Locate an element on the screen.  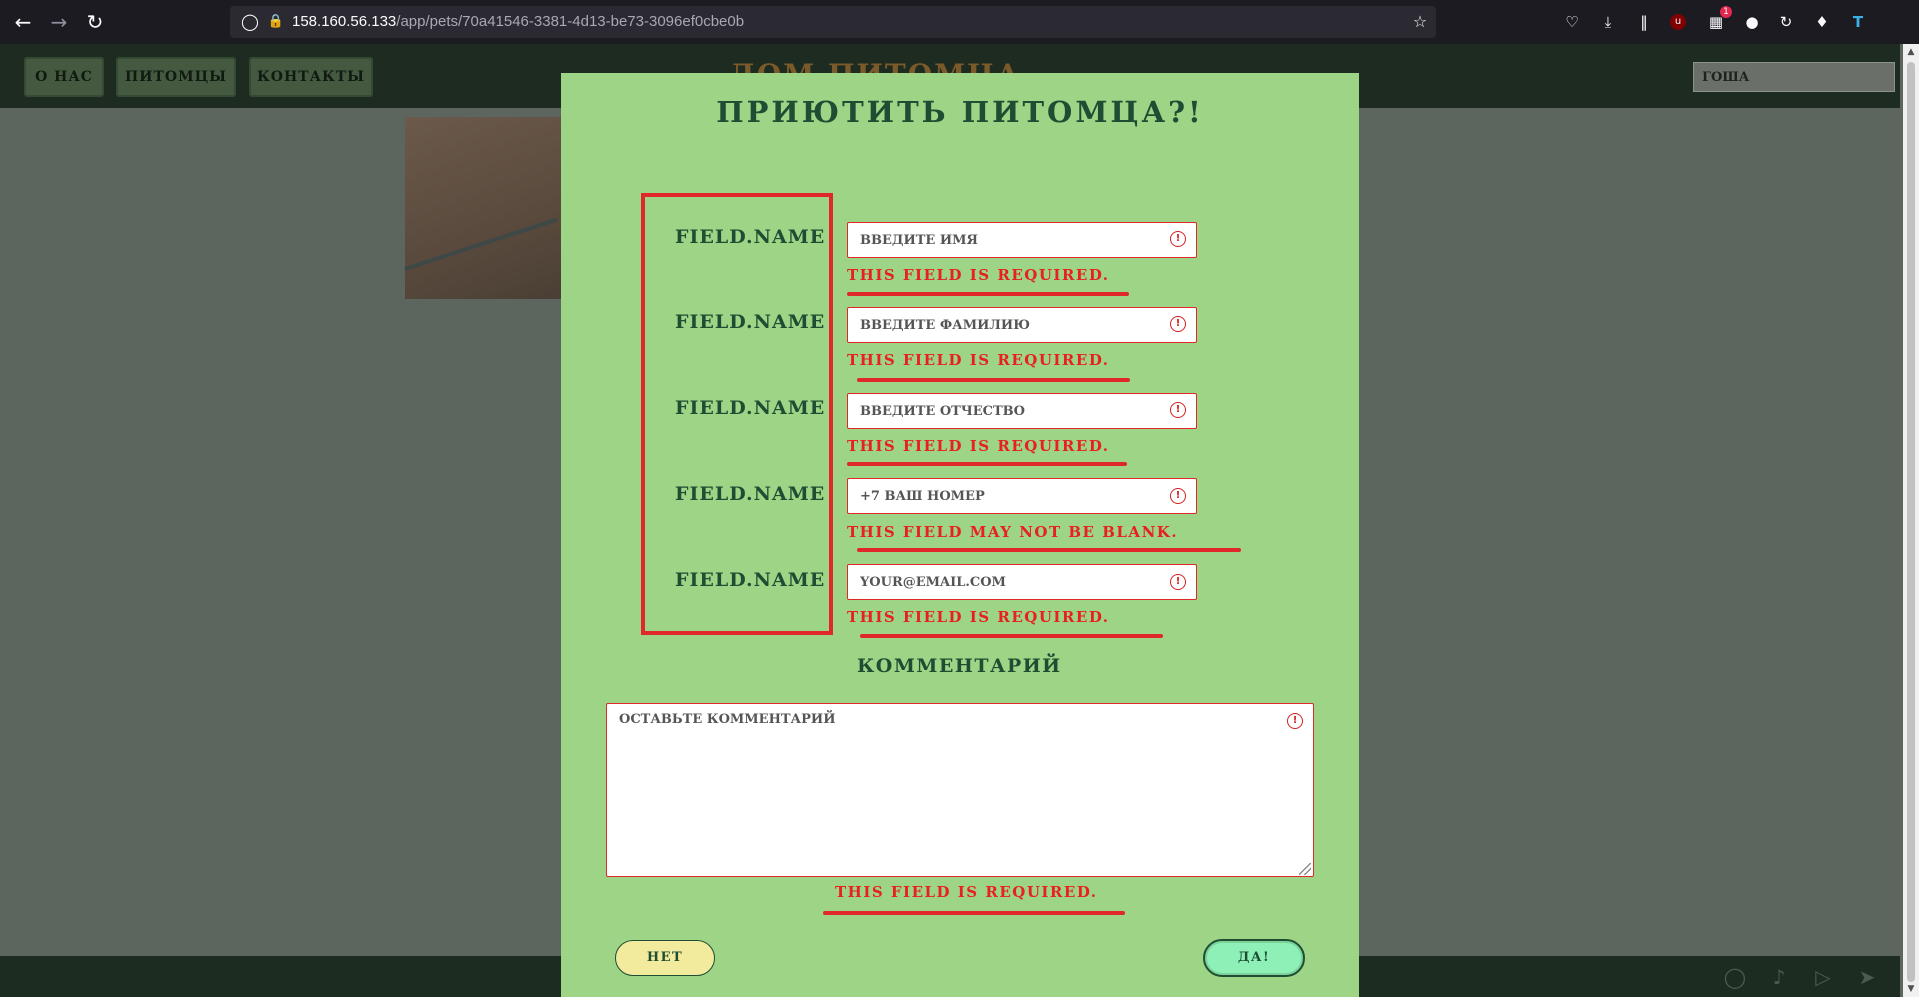
patronymic-input is located at coordinates (1022, 411).